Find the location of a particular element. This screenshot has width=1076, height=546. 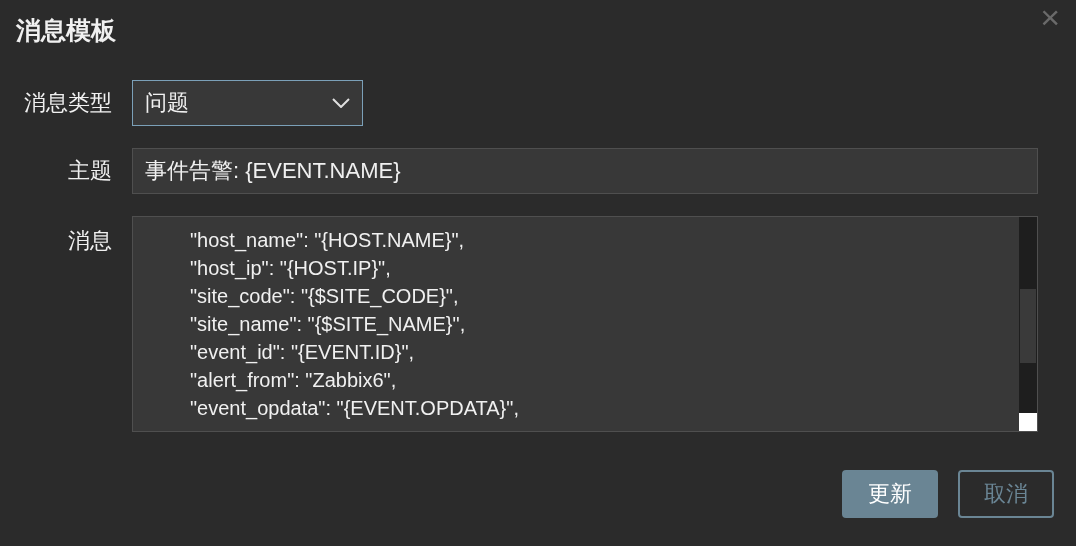

update-button: 更新 is located at coordinates (890, 493).